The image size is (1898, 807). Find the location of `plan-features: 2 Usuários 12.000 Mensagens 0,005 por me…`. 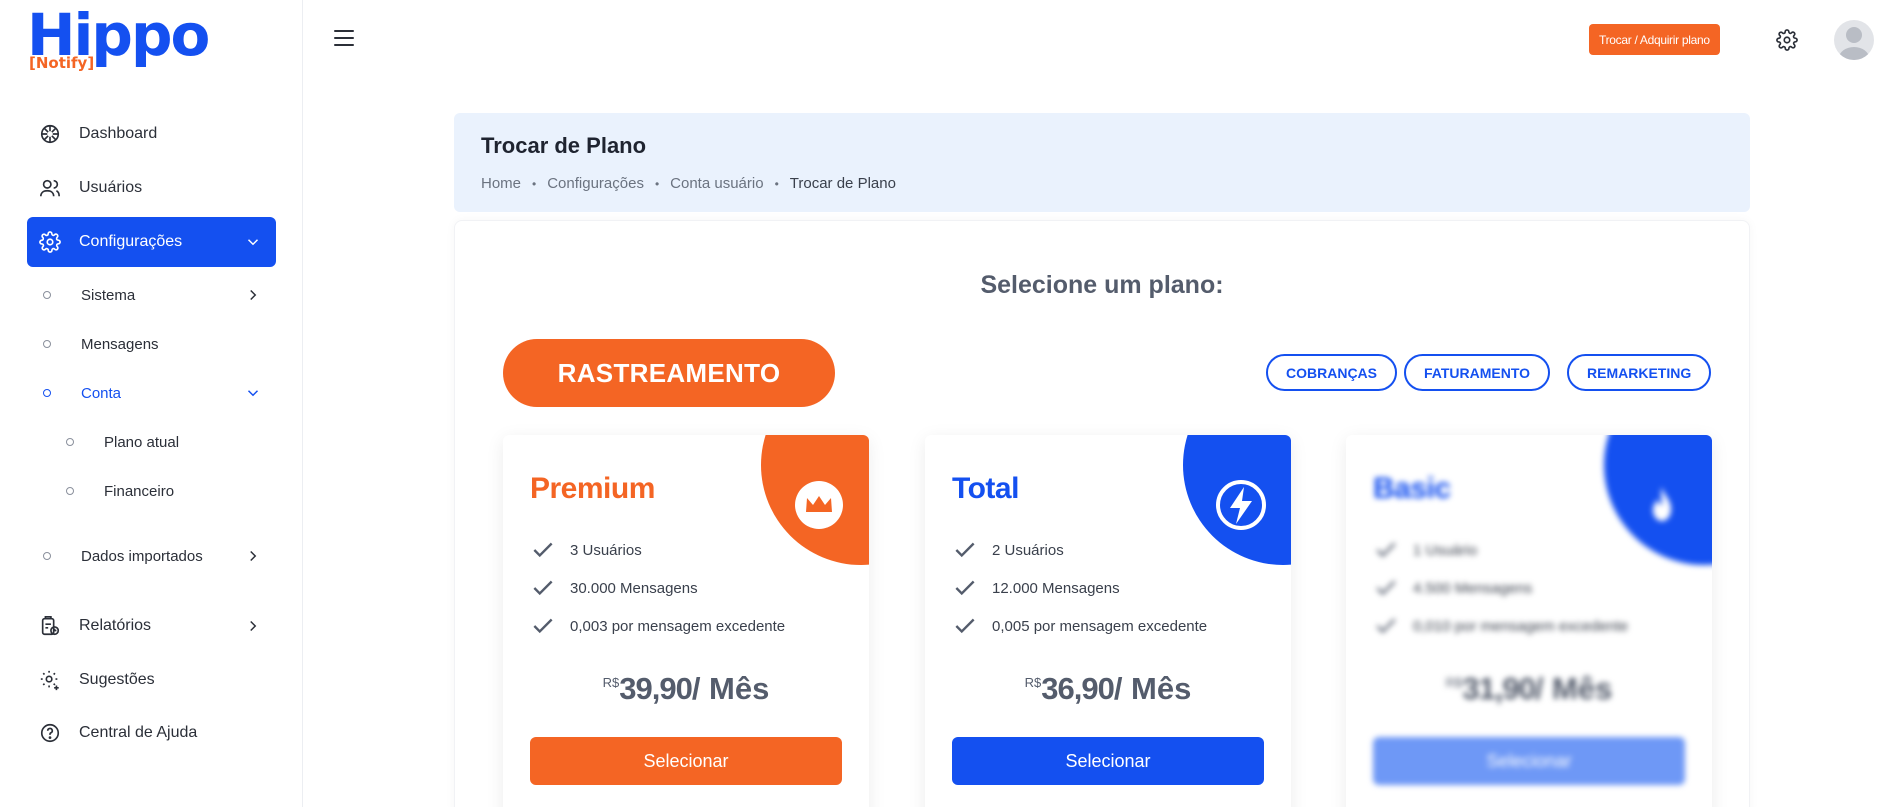

plan-features: 2 Usuários 12.000 Mensagens 0,005 por me… is located at coordinates (1079, 588).